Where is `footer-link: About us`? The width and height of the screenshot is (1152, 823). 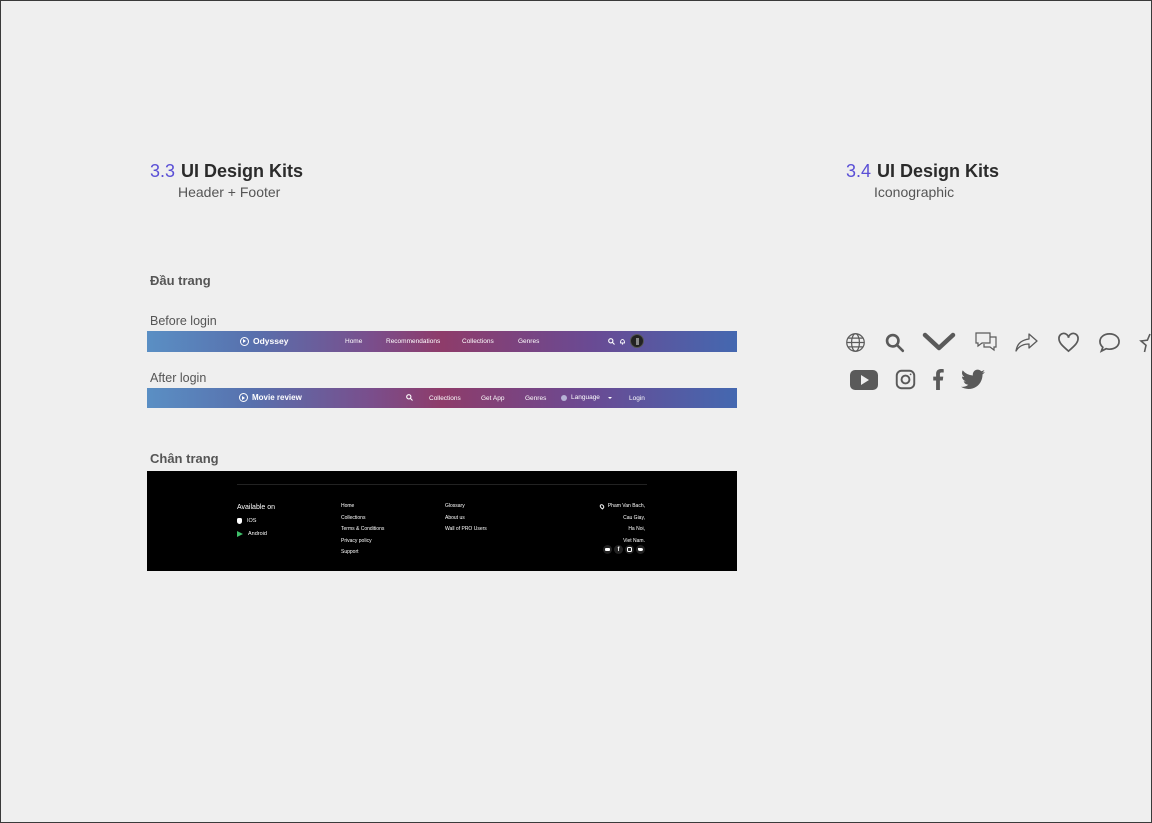 footer-link: About us is located at coordinates (466, 518).